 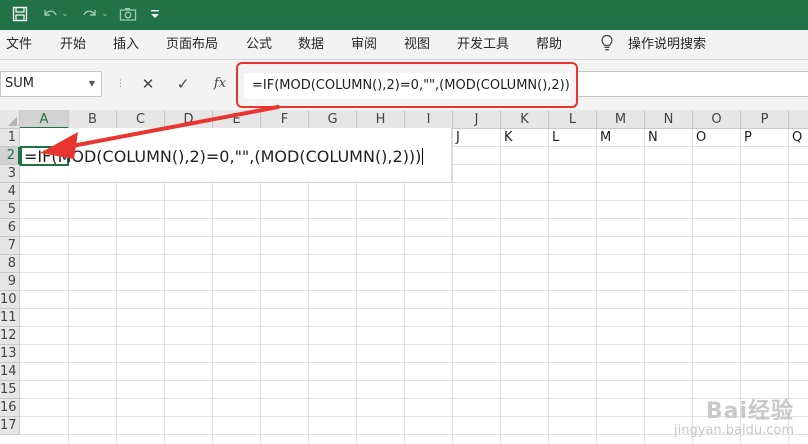 What do you see at coordinates (10, 192) in the screenshot?
I see `row-header-4: 4` at bounding box center [10, 192].